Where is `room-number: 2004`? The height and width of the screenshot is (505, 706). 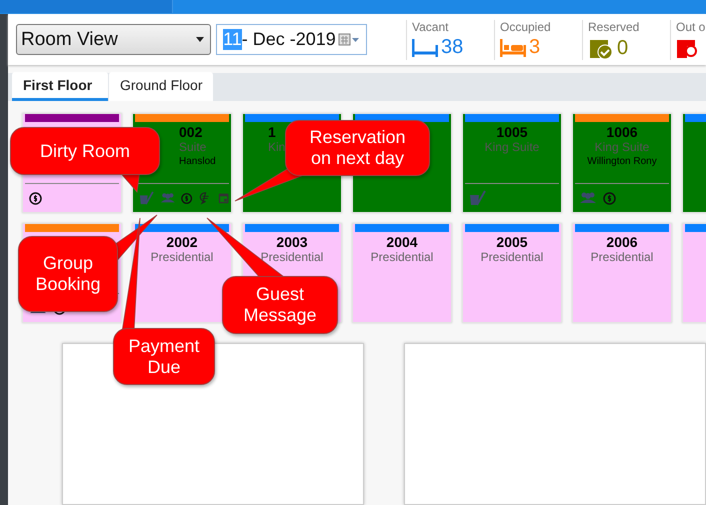
room-number: 2004 is located at coordinates (402, 242).